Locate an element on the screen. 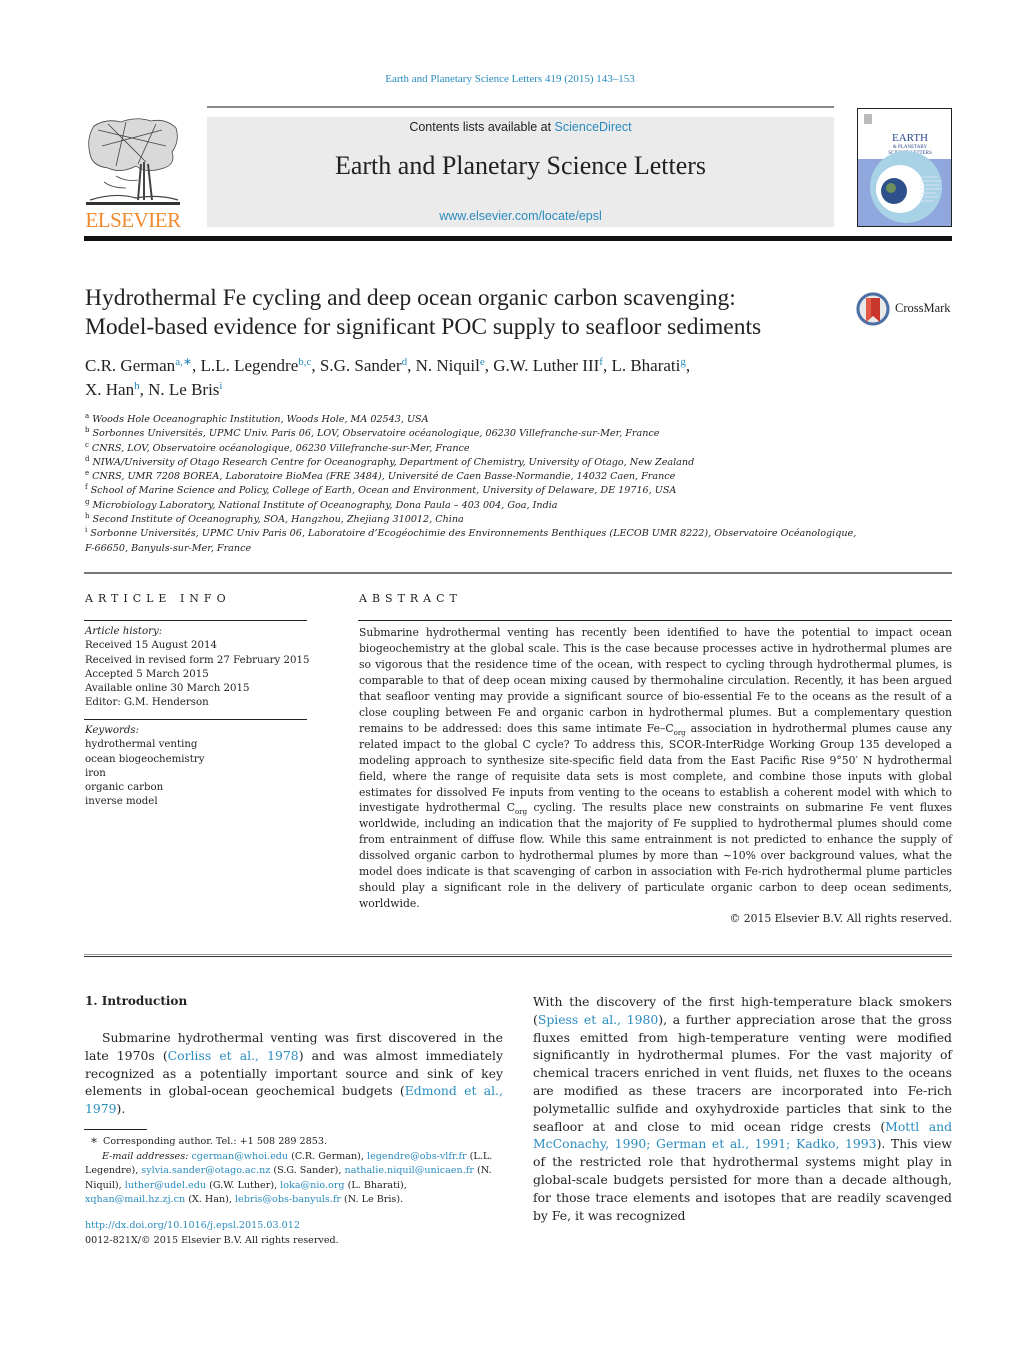 The height and width of the screenshot is (1351, 1020). email-link: loka@nio.org is located at coordinates (312, 1185).